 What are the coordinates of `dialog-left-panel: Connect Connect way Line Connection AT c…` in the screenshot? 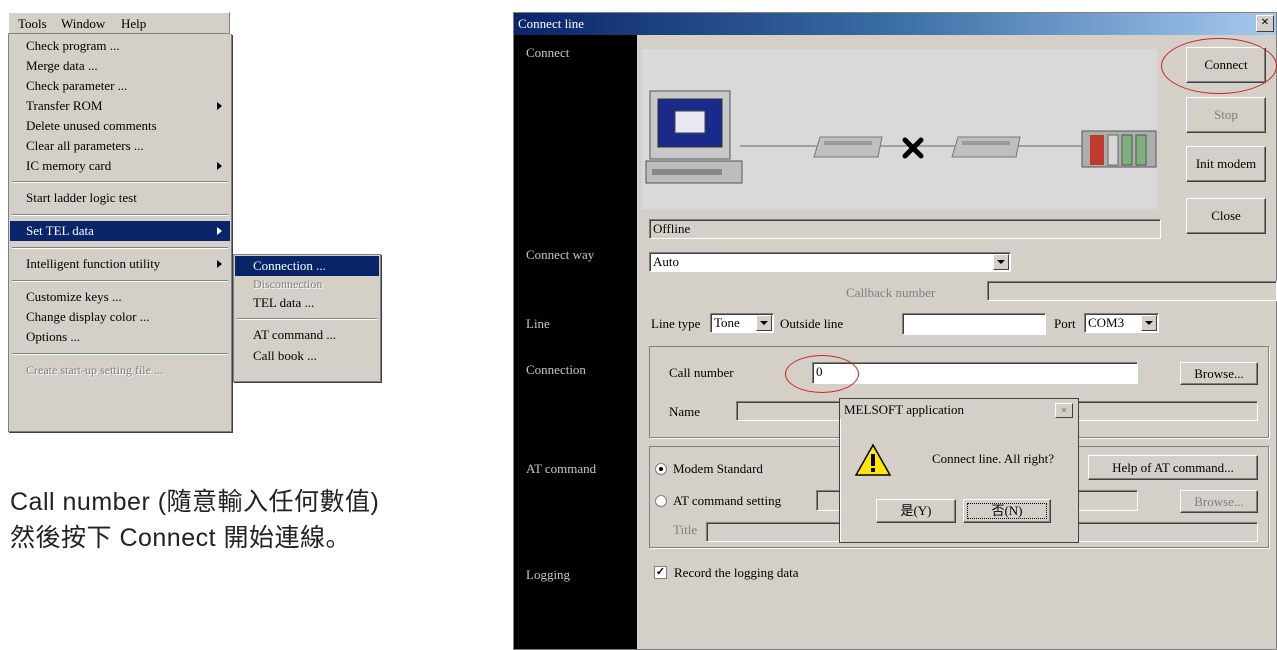 It's located at (575, 342).